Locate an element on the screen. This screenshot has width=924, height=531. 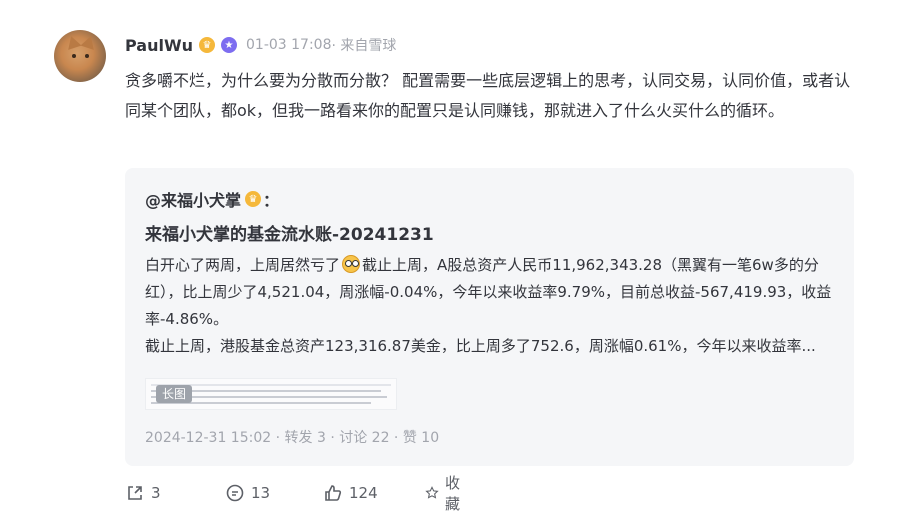
post-timestamp: 01-03 17:08 is located at coordinates (288, 45).